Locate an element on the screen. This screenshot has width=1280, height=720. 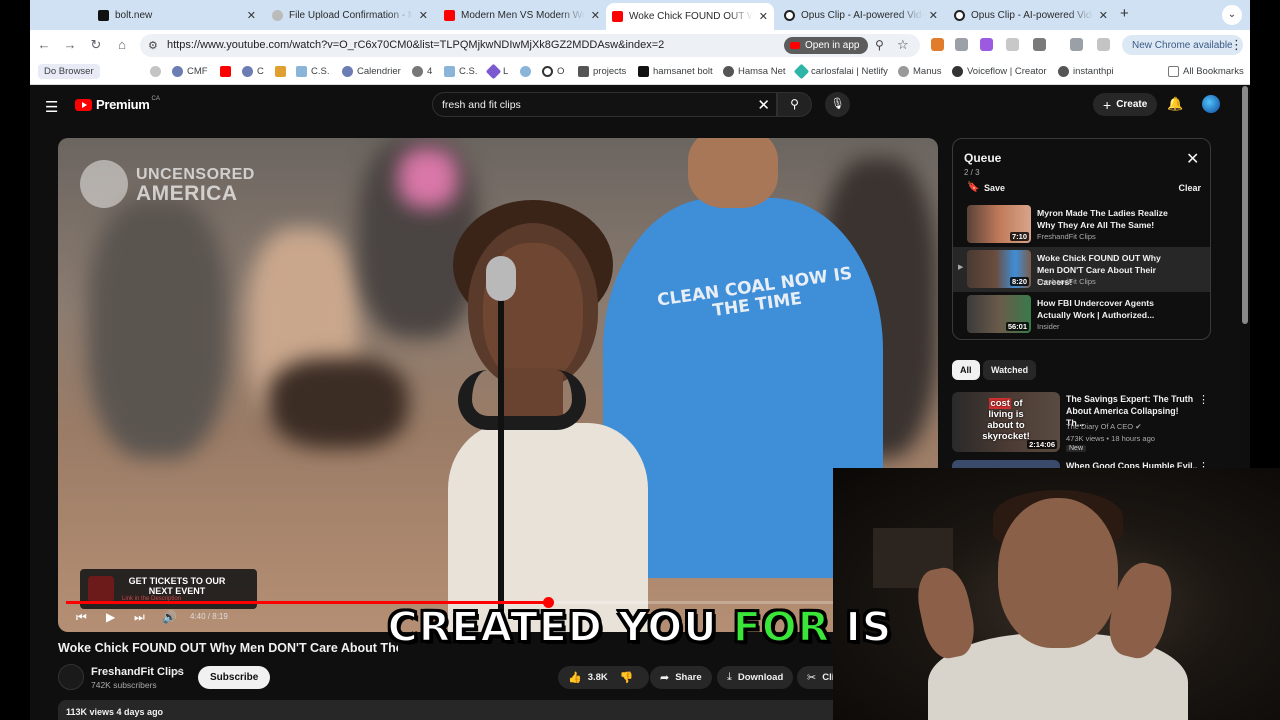
bookmark-hamsa-net: Hamsa Net is located at coordinates (754, 71).